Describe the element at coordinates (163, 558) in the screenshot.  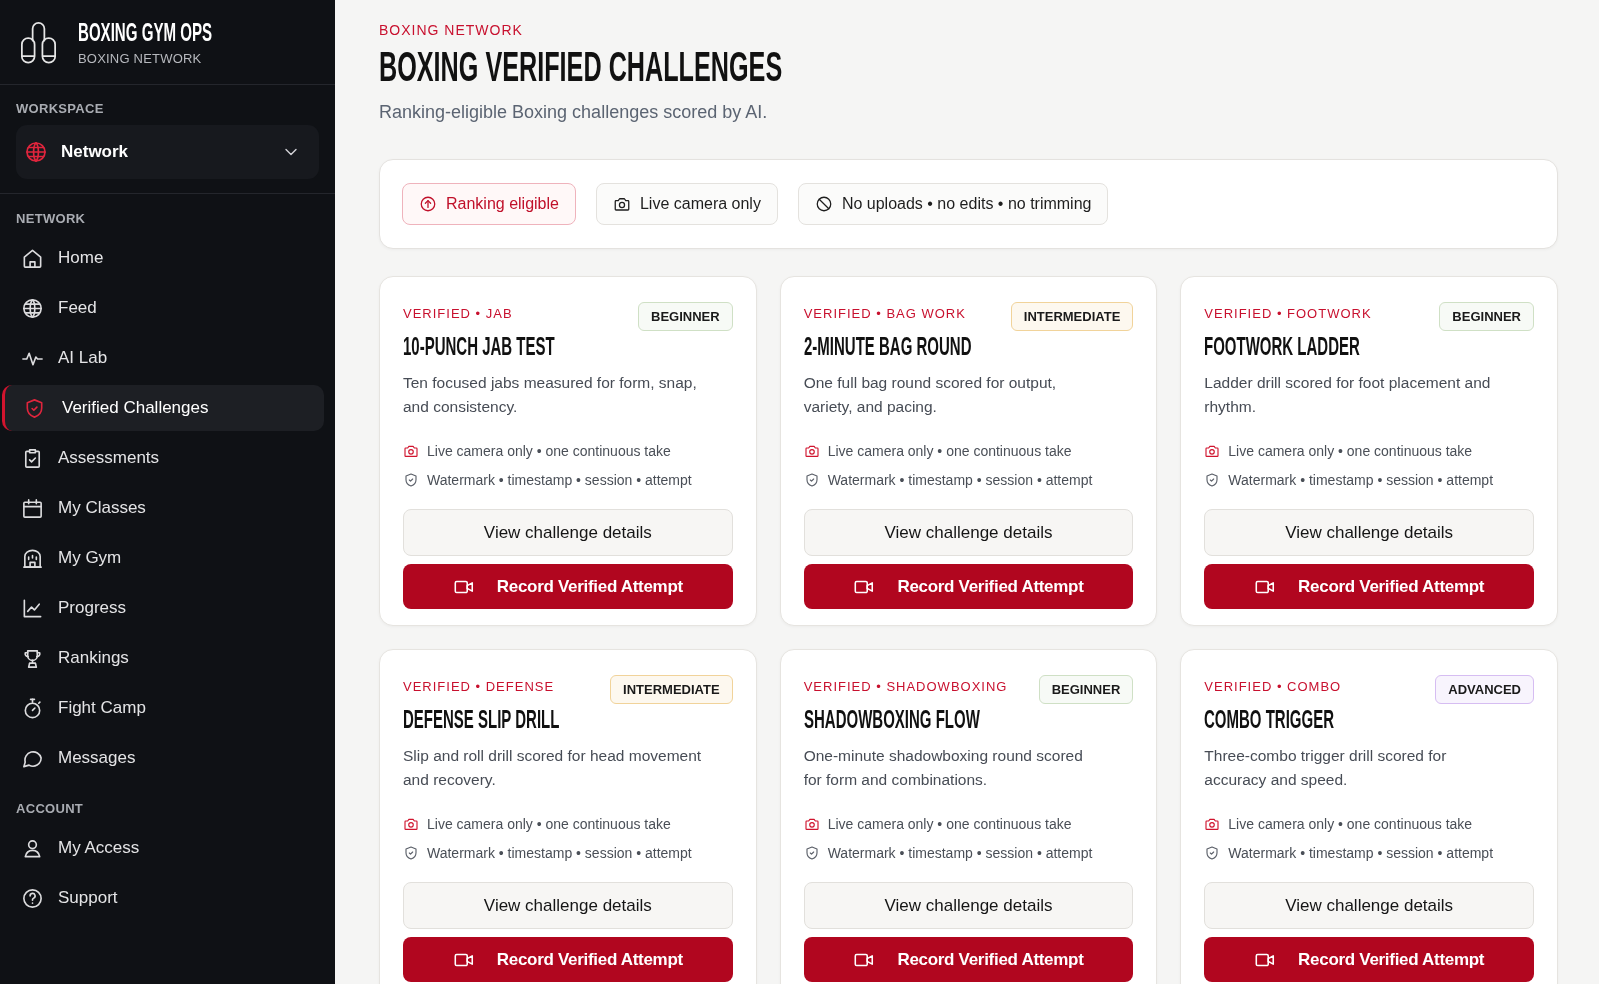
I see `sidebar-item: My Gym` at that location.